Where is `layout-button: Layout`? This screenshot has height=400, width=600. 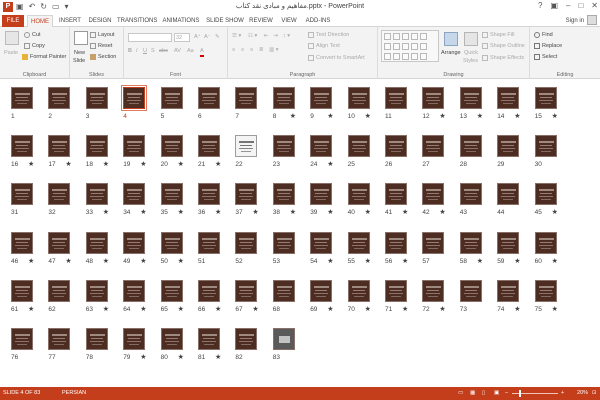 layout-button: Layout is located at coordinates (102, 35).